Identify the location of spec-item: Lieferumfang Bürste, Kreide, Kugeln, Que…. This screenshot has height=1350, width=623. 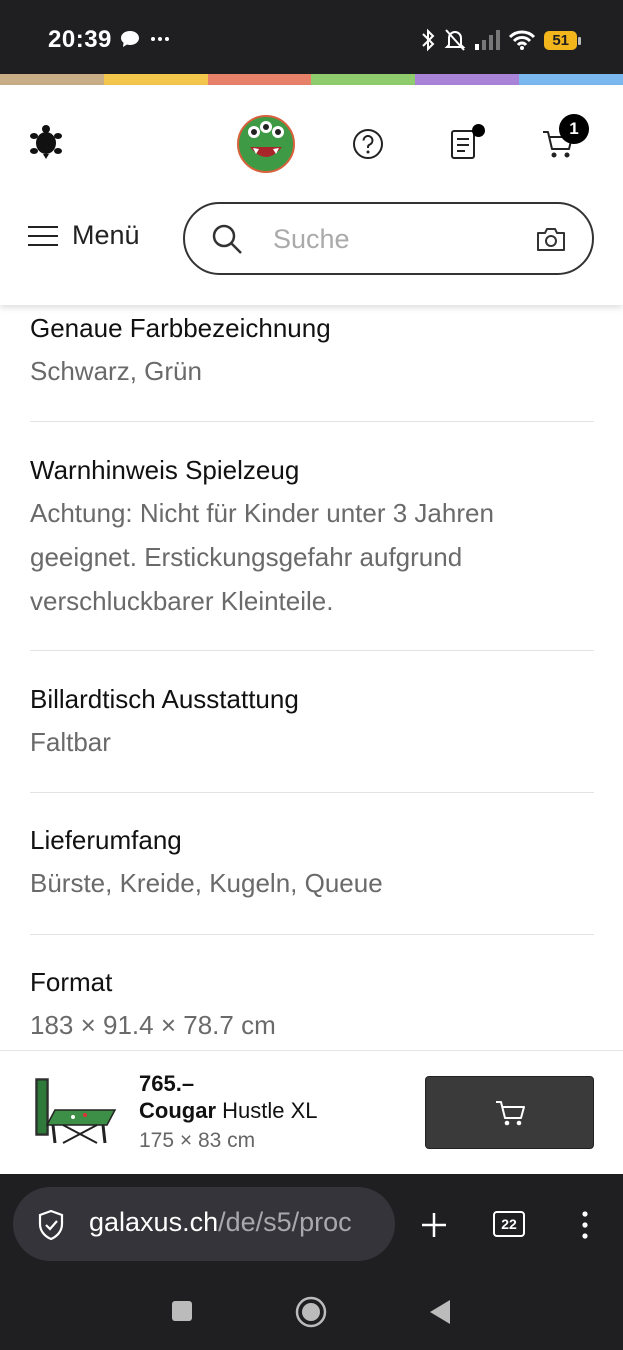
(312, 864).